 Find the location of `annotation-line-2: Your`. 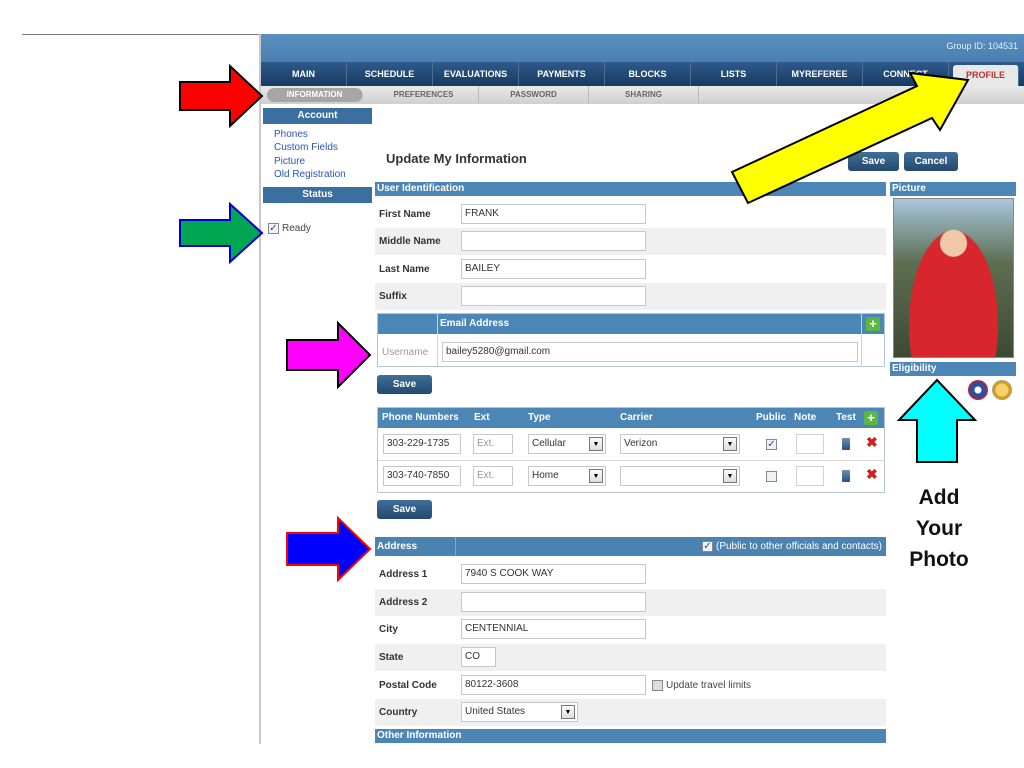

annotation-line-2: Your is located at coordinates (939, 528).